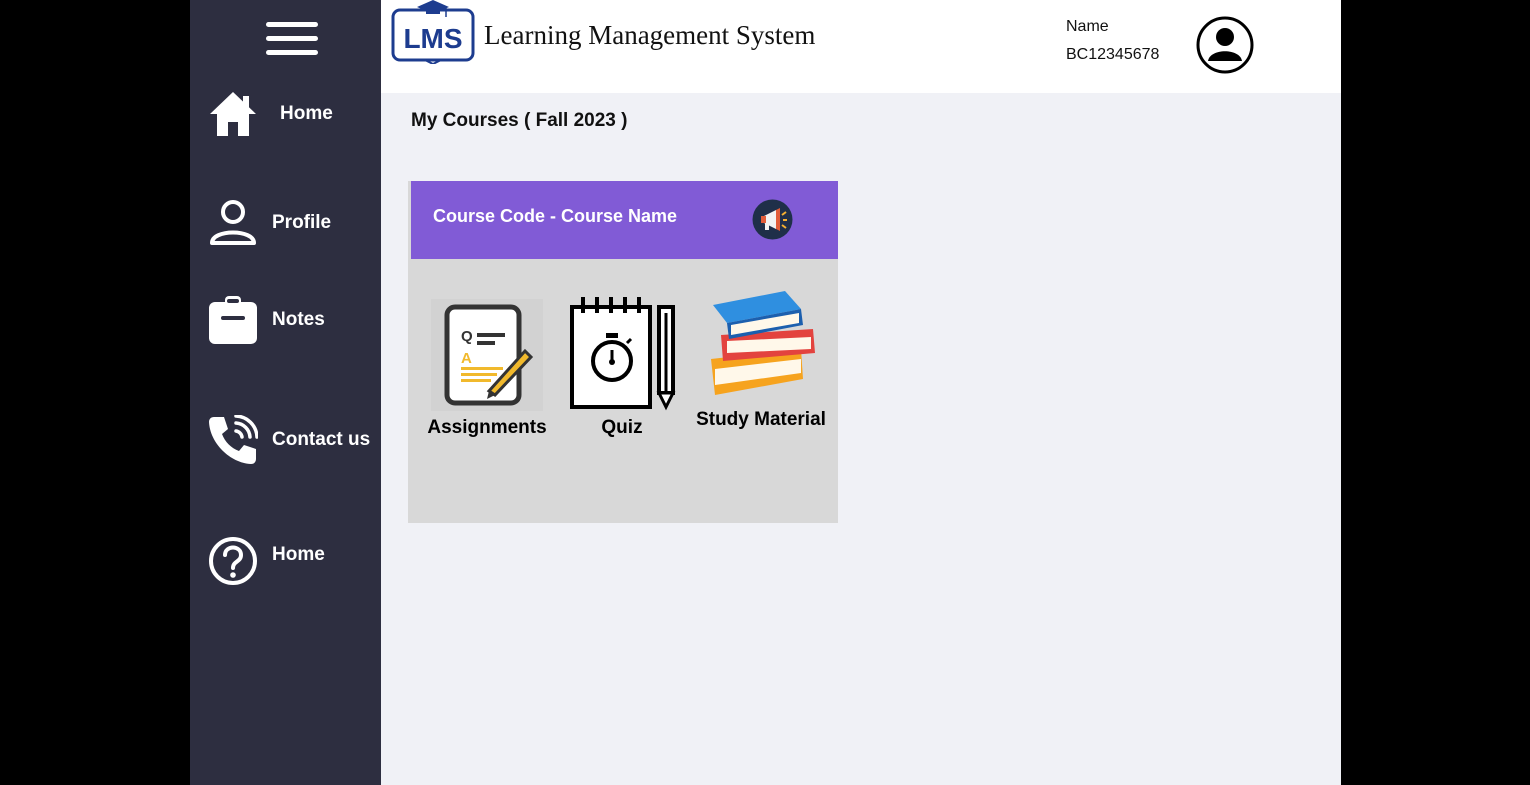 This screenshot has width=1530, height=785. What do you see at coordinates (233, 561) in the screenshot?
I see `help-icon` at bounding box center [233, 561].